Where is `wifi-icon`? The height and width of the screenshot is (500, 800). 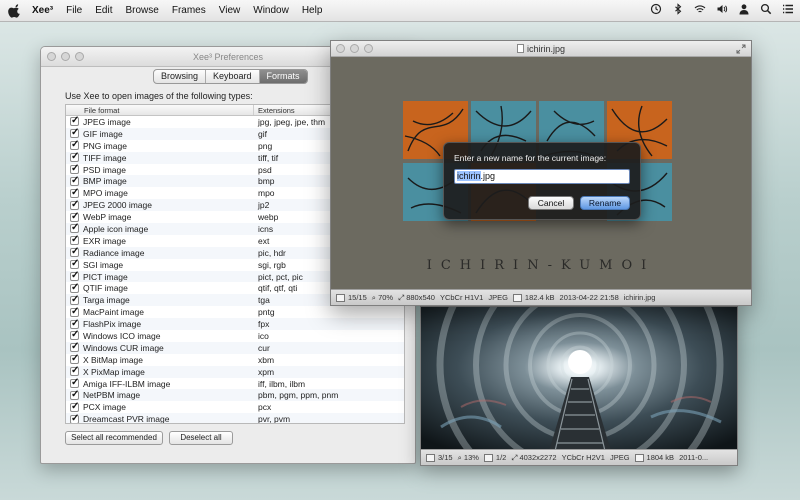
wifi-icon is located at coordinates (700, 9).